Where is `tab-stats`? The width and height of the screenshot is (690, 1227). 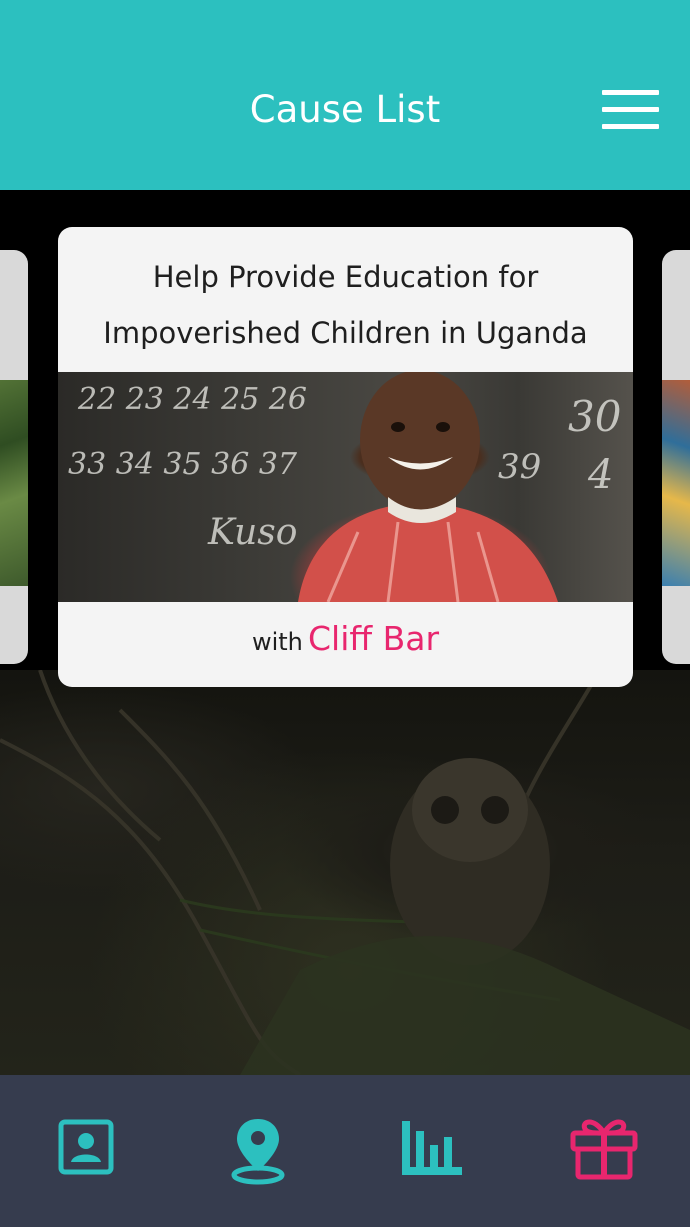 tab-stats is located at coordinates (430, 1151).